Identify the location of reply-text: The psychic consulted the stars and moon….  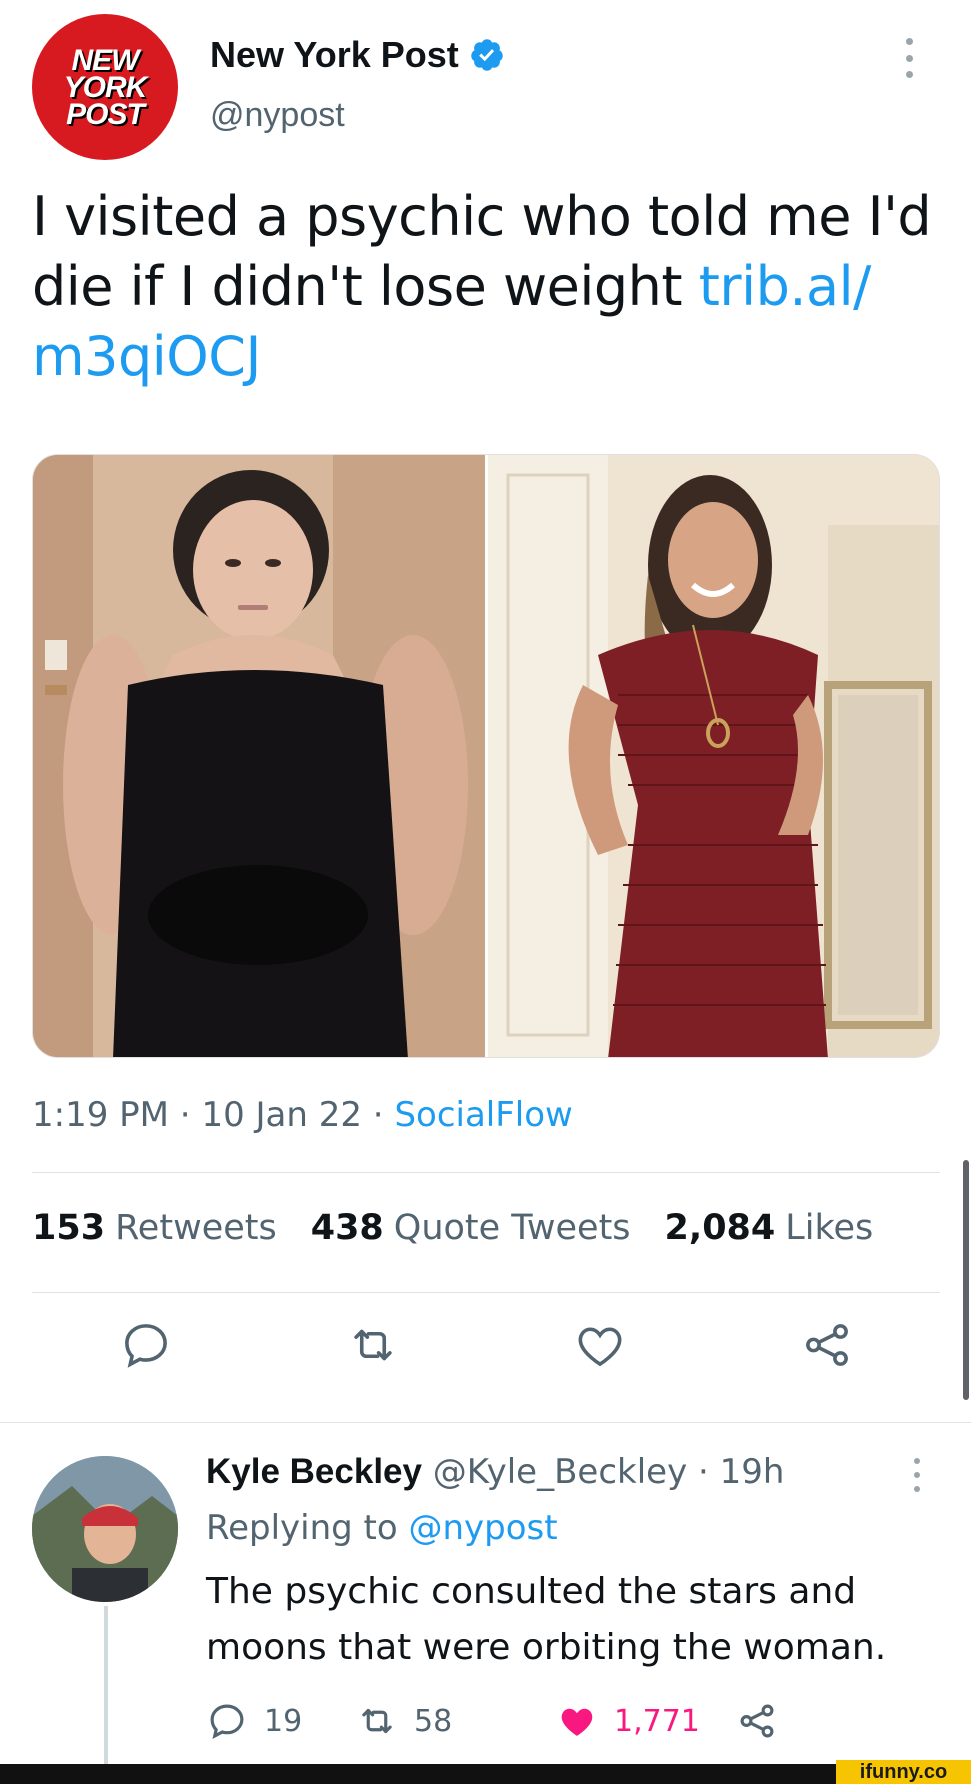
(546, 1619).